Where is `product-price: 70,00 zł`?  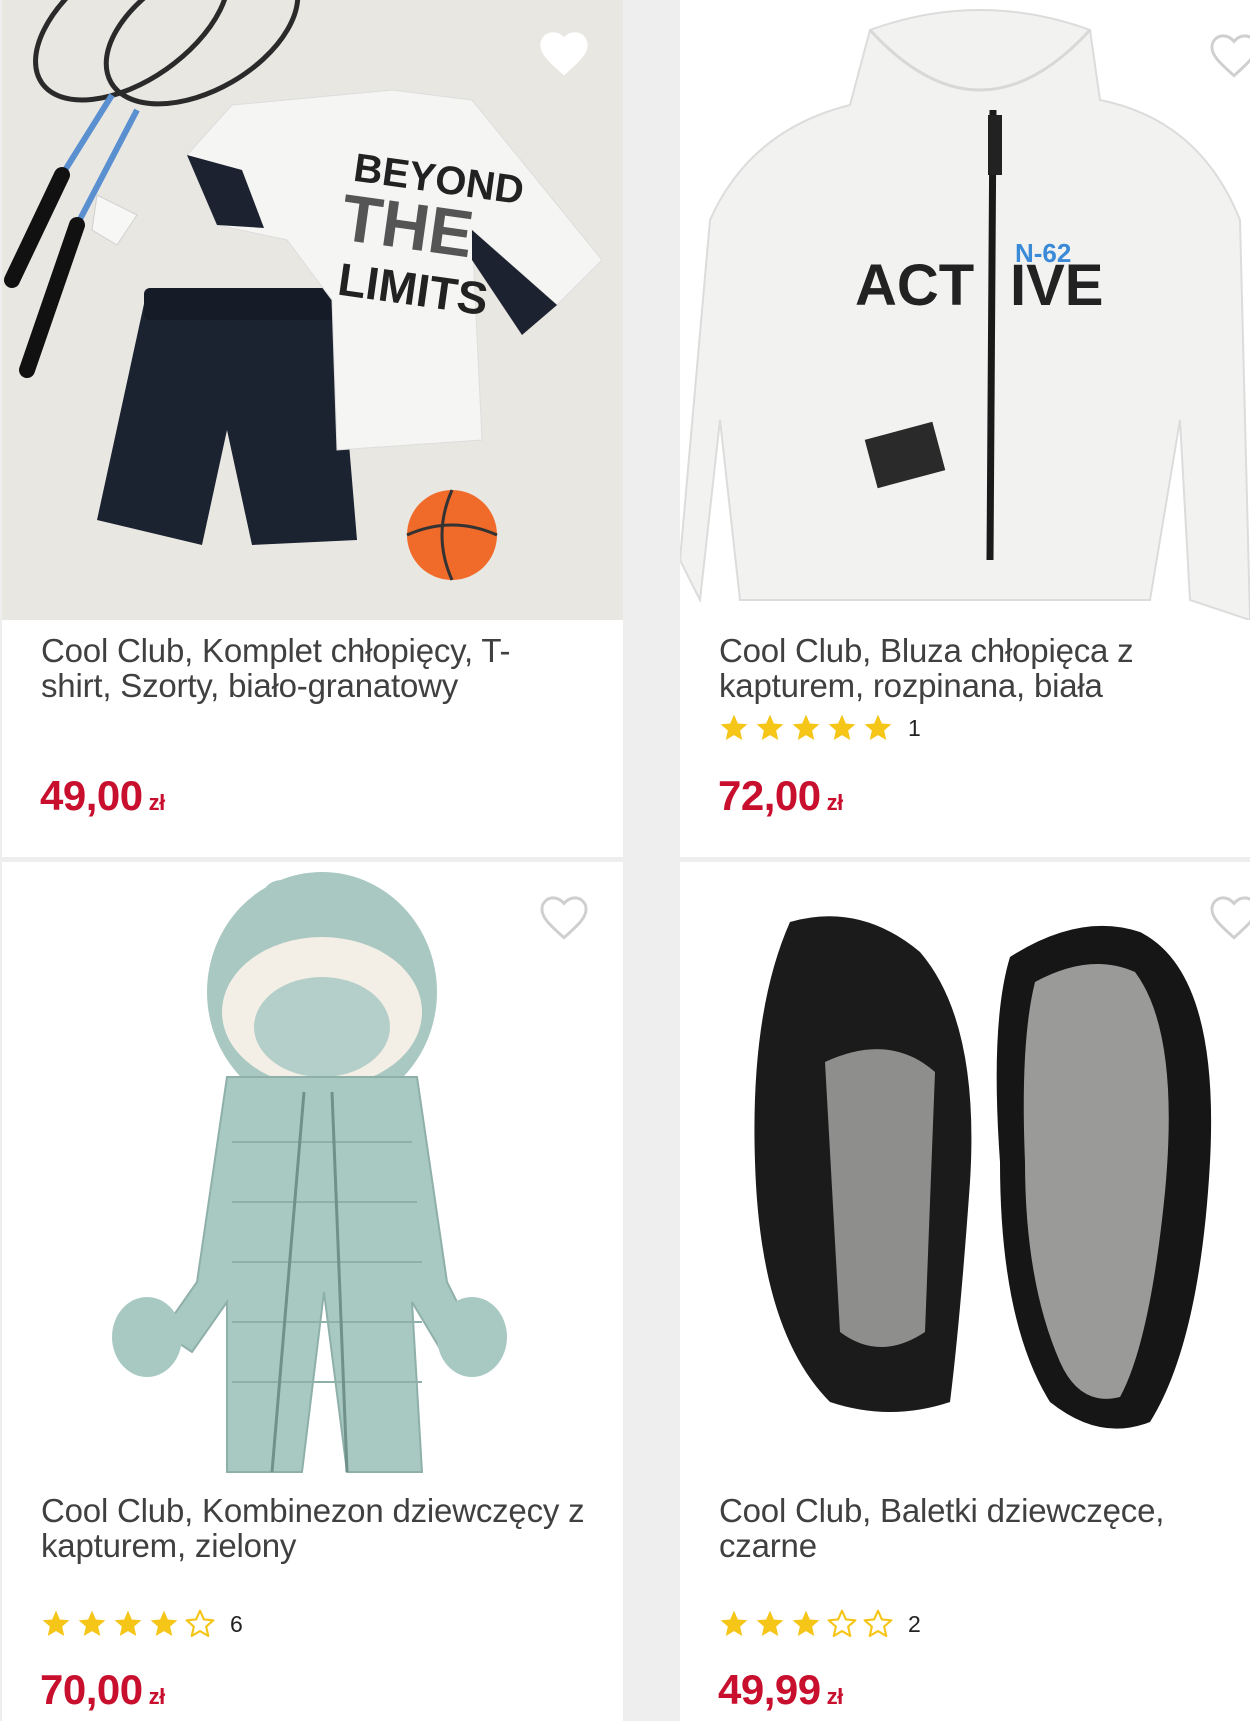 product-price: 70,00 zł is located at coordinates (102, 1690).